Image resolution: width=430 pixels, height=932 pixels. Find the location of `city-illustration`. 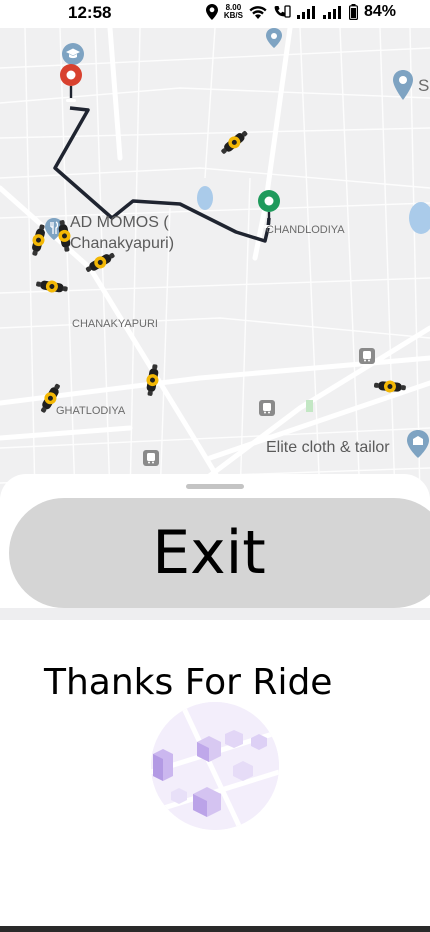

city-illustration is located at coordinates (215, 766).